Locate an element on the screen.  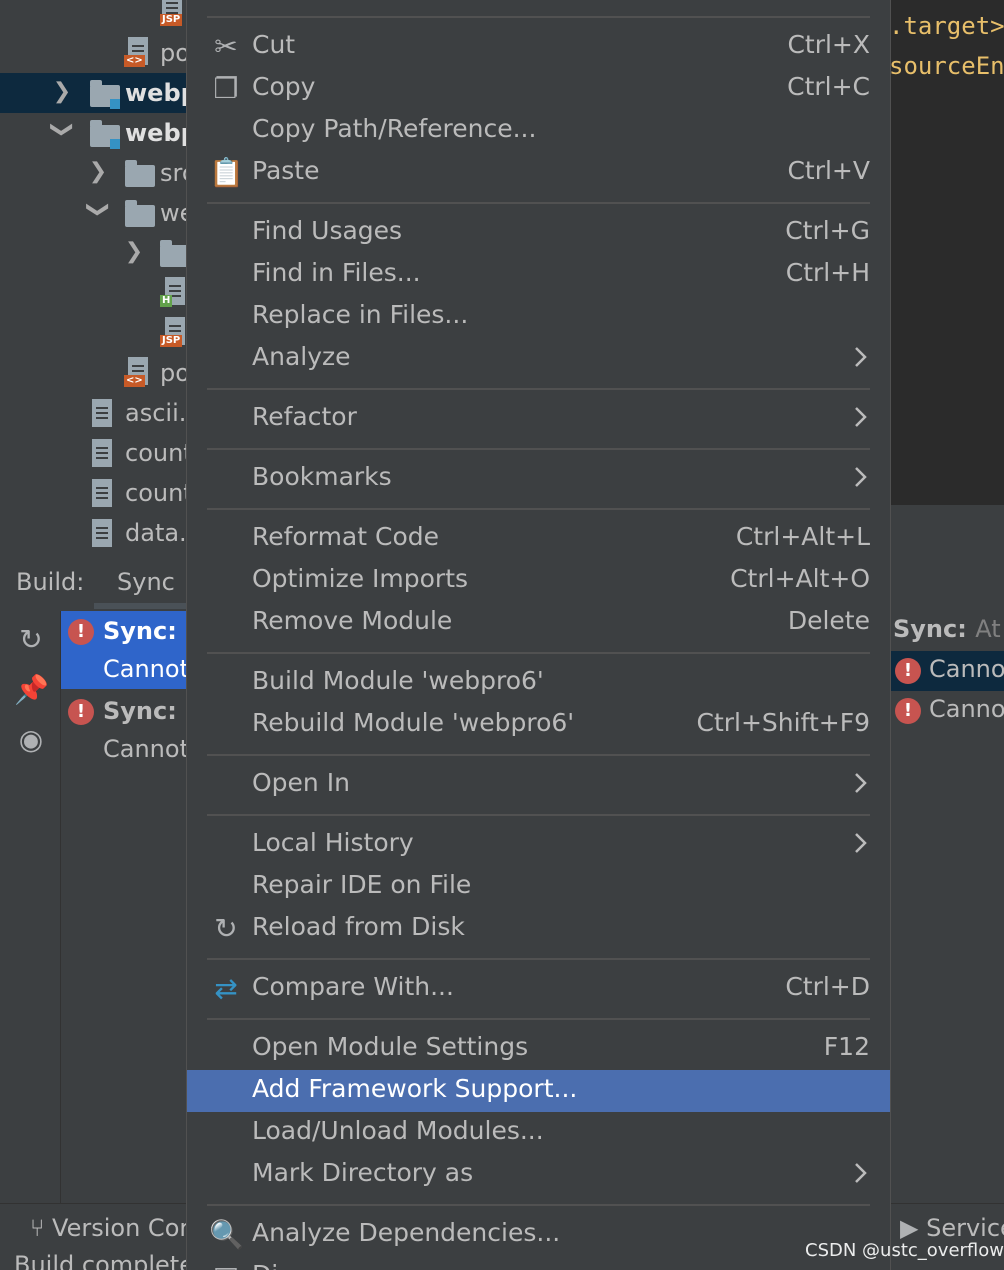
diagram-icon: ▤ is located at coordinates (226, 1265).